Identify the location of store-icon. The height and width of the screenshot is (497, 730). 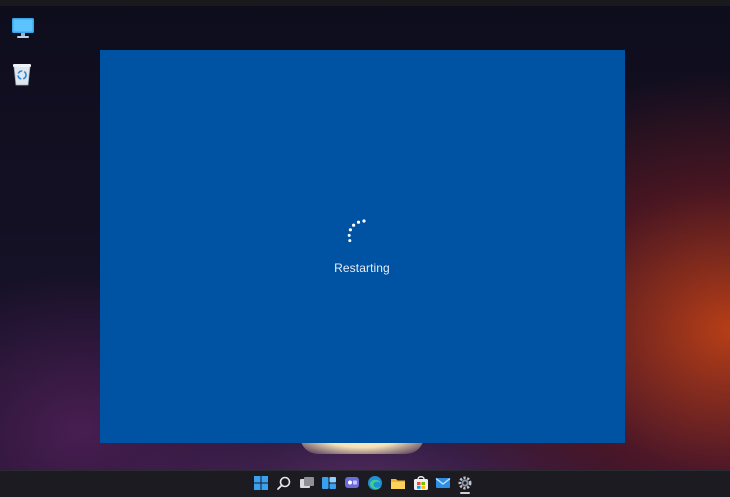
(421, 483).